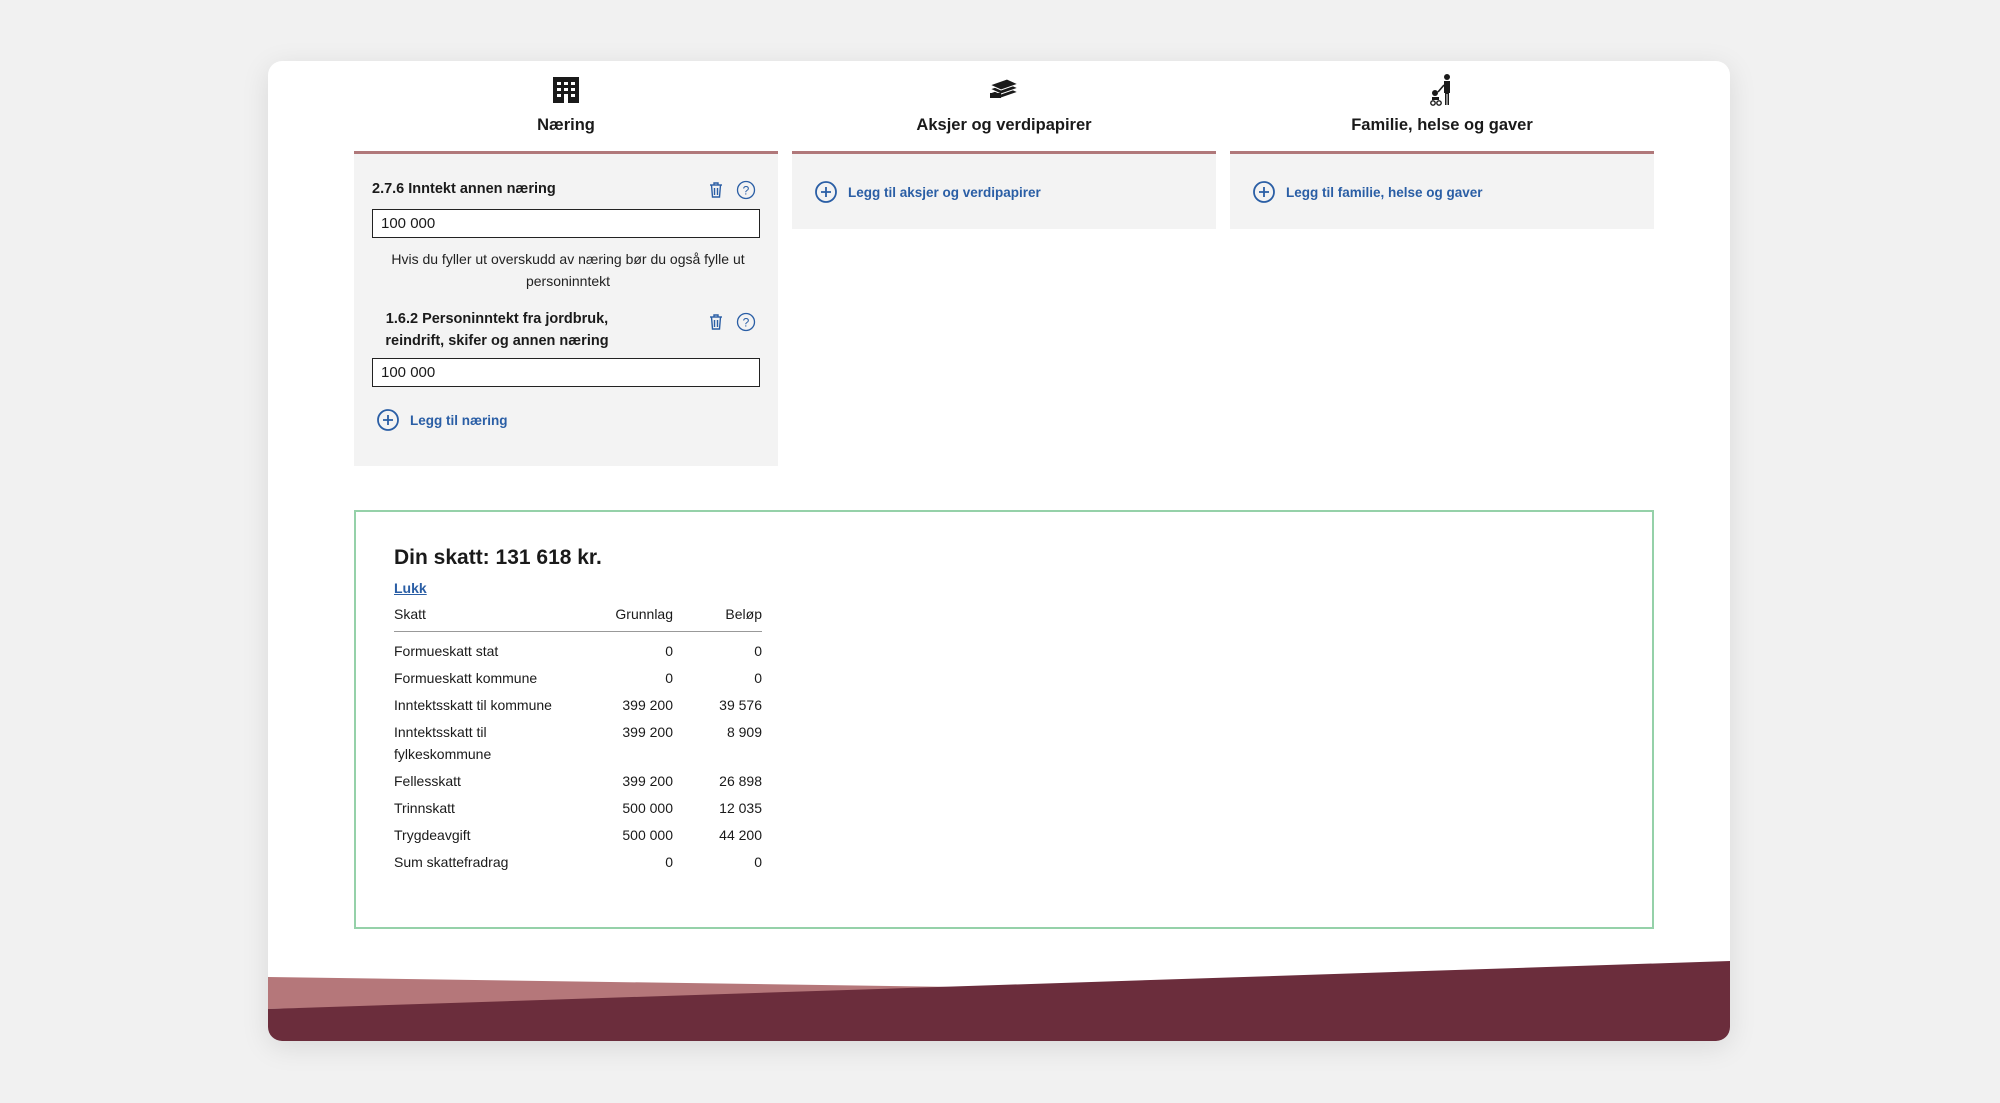 The image size is (2000, 1103). Describe the element at coordinates (424, 807) in the screenshot. I see `tax-name: Trinnskatt` at that location.